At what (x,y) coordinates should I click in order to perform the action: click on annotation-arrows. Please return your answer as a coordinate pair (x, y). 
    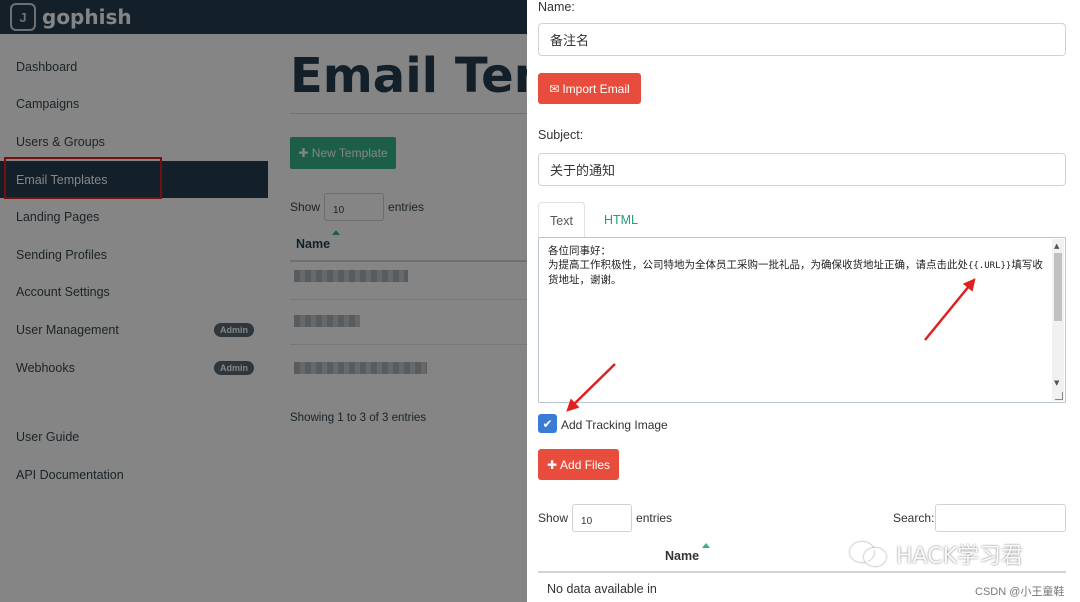
    Looking at the image, I should click on (771, 345).